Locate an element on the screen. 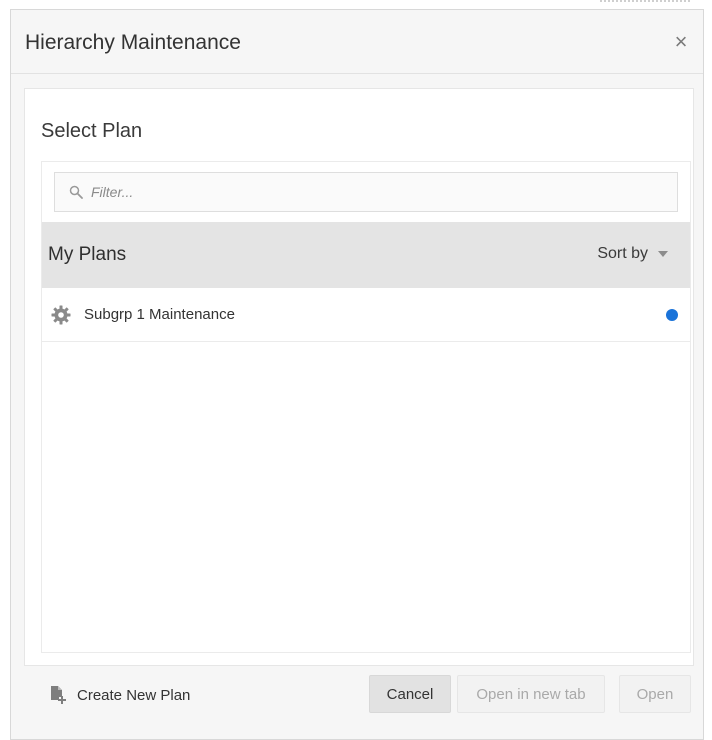  my-plans-header: My Plans Sort by is located at coordinates (366, 255).